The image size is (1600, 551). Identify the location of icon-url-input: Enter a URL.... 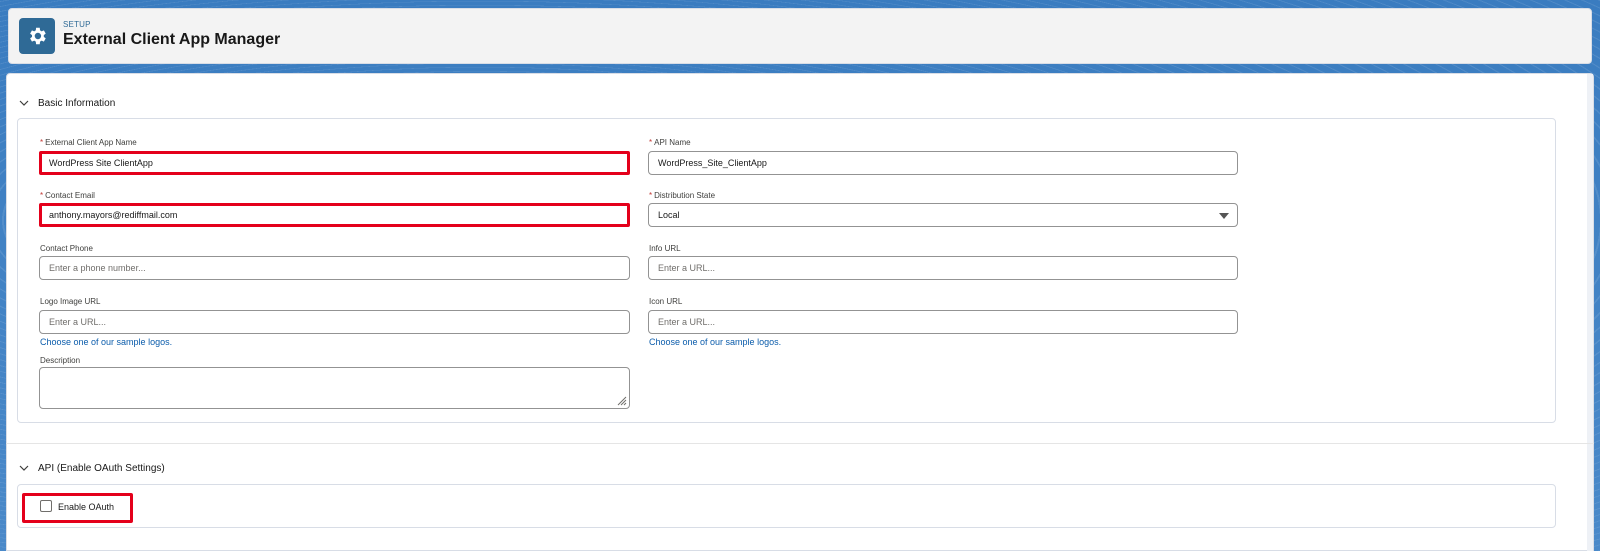
(943, 322).